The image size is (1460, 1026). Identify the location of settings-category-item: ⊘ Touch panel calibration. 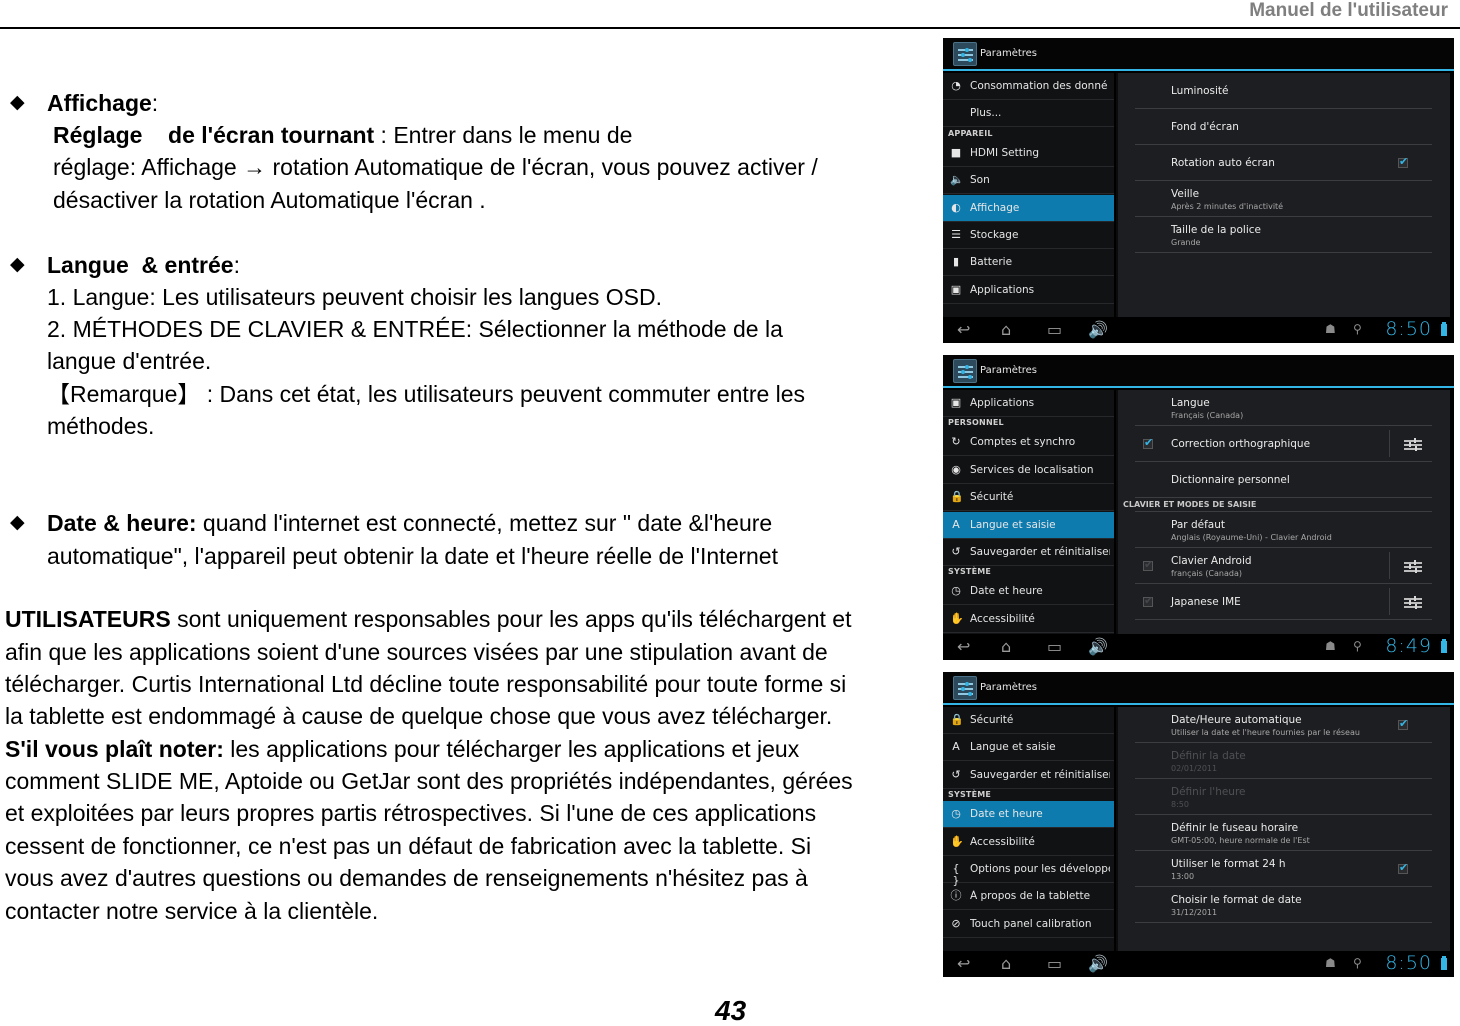
(1028, 924).